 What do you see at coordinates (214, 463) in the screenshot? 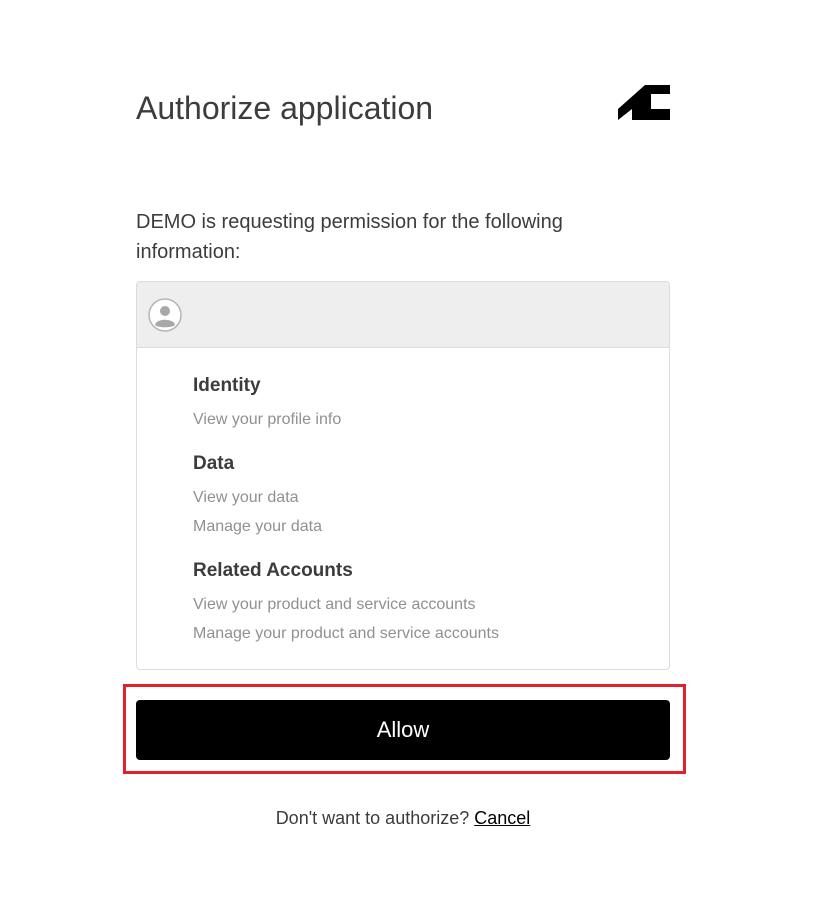
I see `permission-group-title: Data` at bounding box center [214, 463].